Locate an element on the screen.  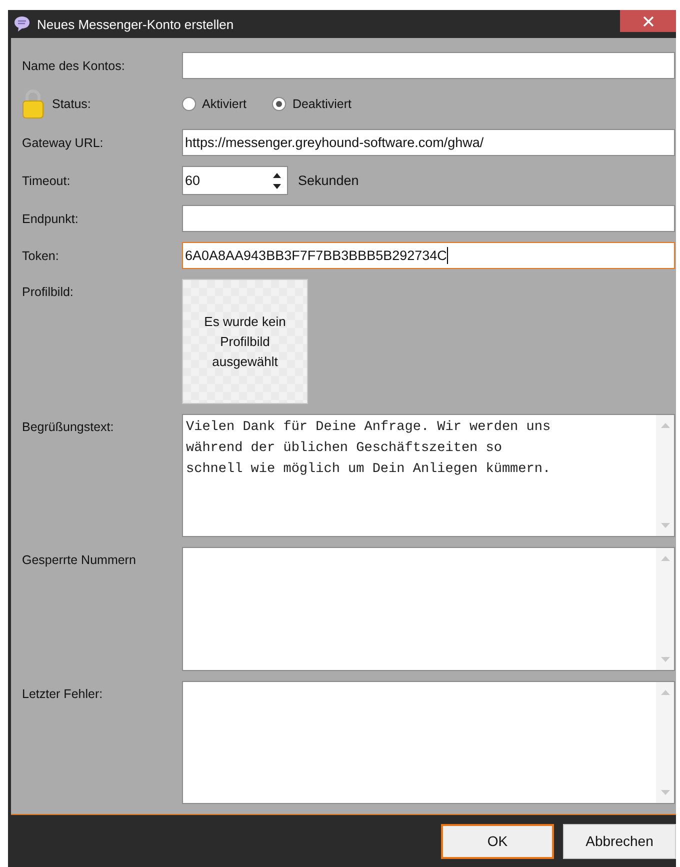
field-label: Endpunkt: is located at coordinates (50, 219).